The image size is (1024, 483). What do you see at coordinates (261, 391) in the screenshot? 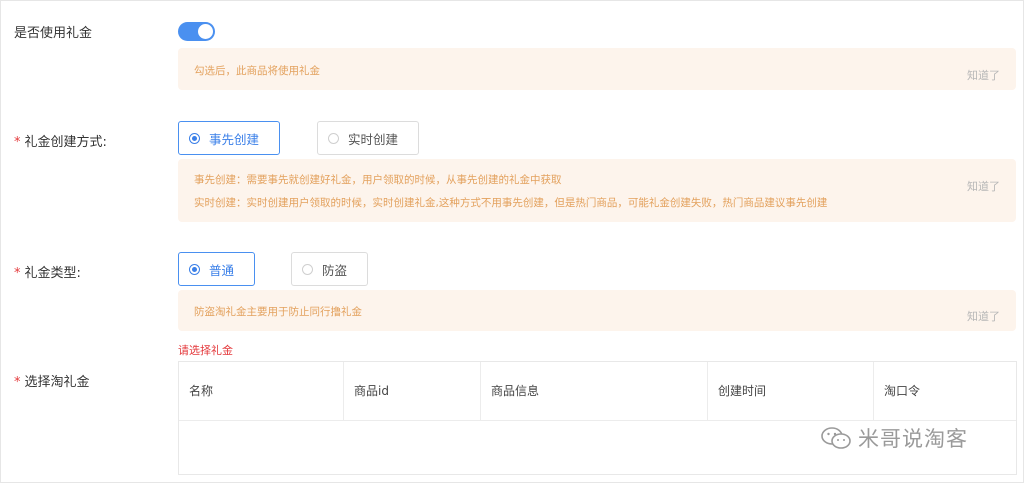
I see `column-header-name: 名称` at bounding box center [261, 391].